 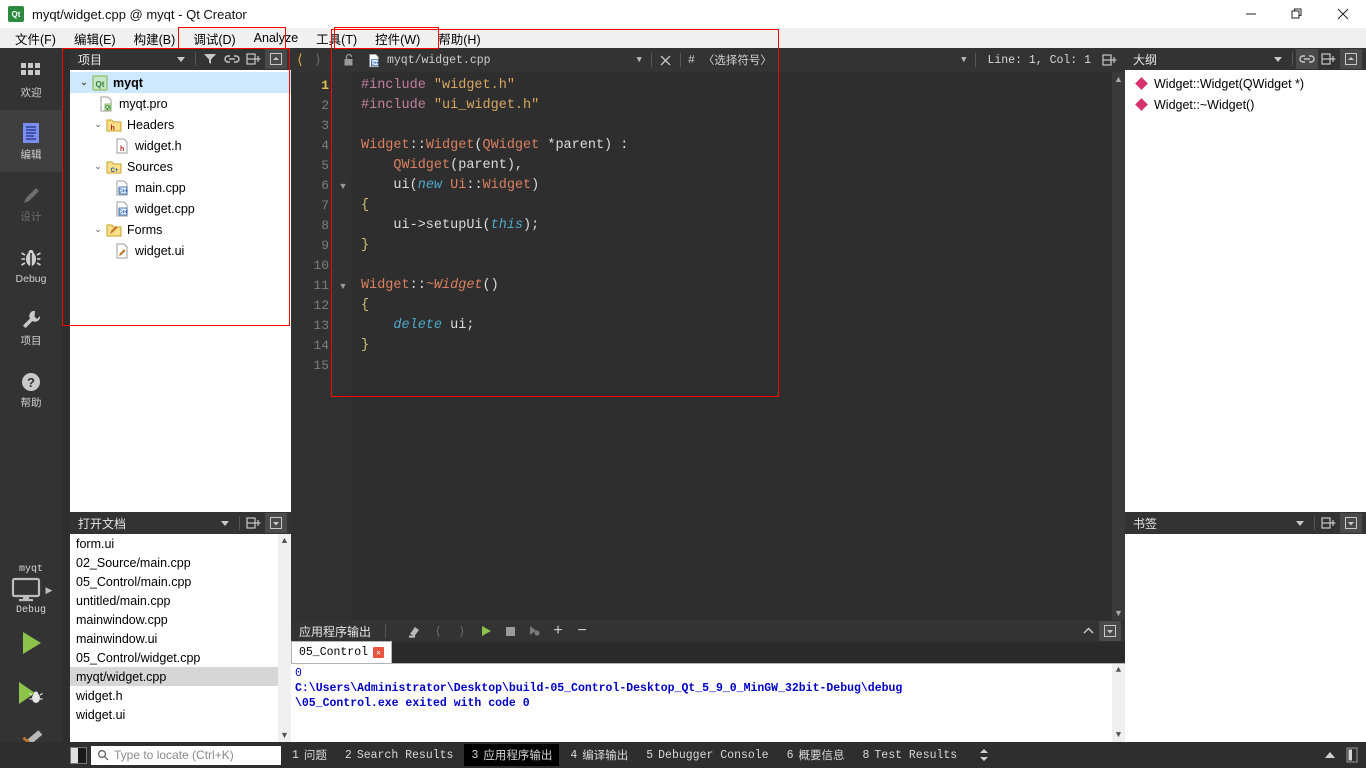 I want to click on outline-item-destructor: Widget::~Widget(), so click(x=1245, y=104).